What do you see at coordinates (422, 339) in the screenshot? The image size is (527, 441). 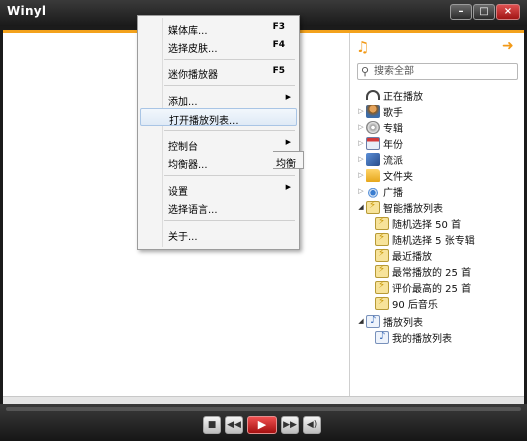 I see `tree-item-label: 我的播放列表` at bounding box center [422, 339].